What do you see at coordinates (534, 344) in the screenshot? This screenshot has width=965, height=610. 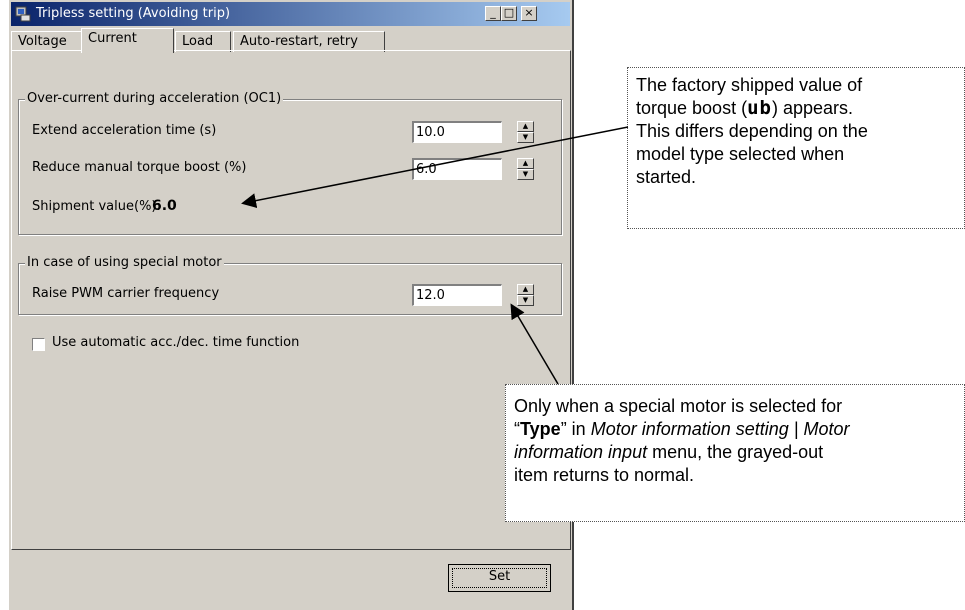 I see `arrow-to-pwm` at bounding box center [534, 344].